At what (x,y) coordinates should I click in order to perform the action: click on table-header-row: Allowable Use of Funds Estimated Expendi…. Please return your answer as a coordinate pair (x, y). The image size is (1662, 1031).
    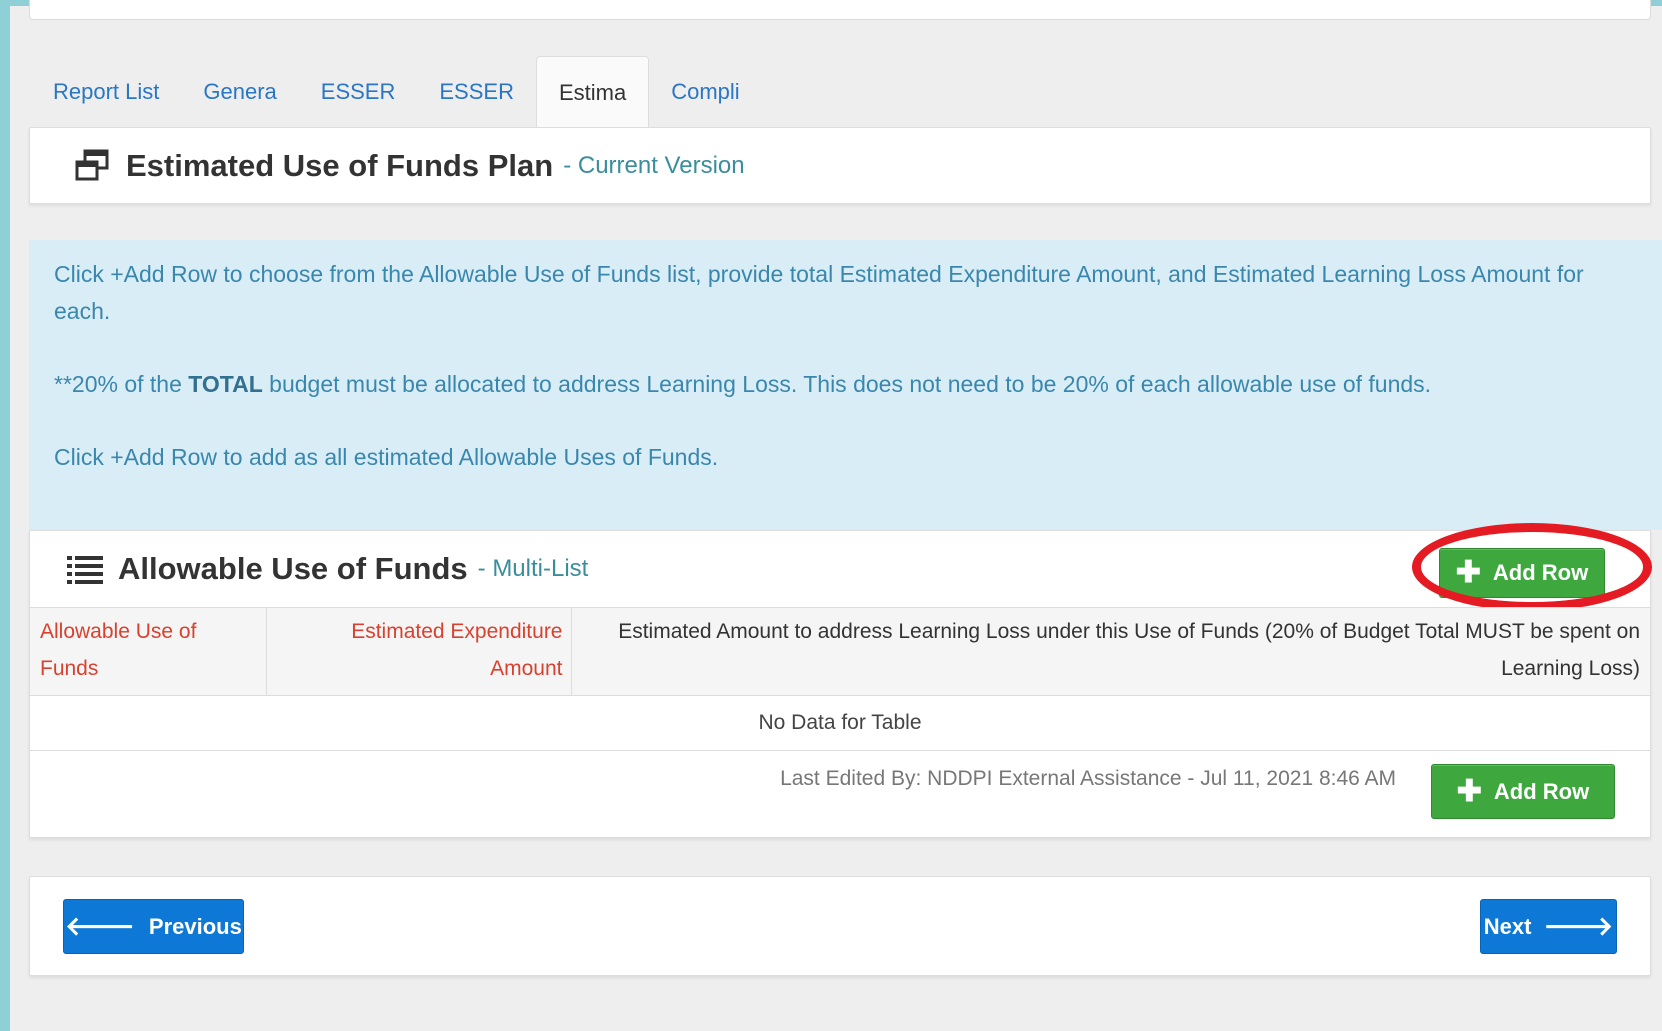
    Looking at the image, I should click on (840, 651).